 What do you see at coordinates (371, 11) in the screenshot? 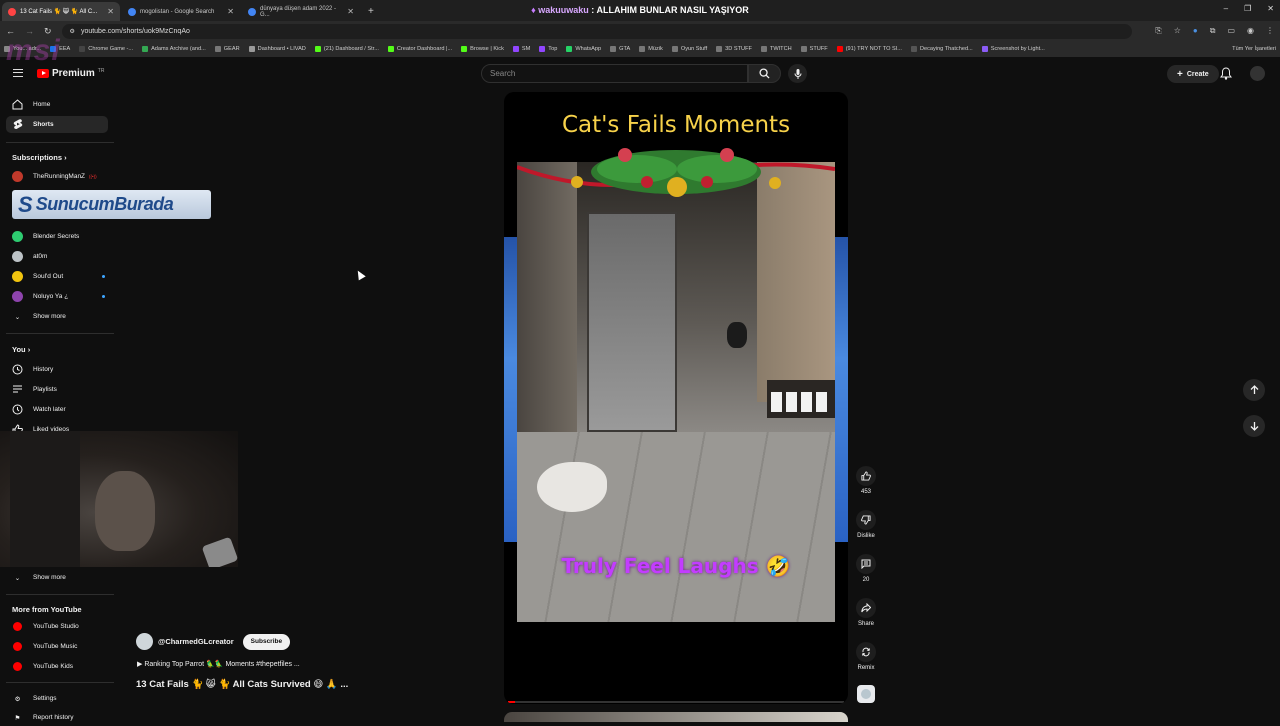
I see `new-tab-button: +` at bounding box center [371, 11].